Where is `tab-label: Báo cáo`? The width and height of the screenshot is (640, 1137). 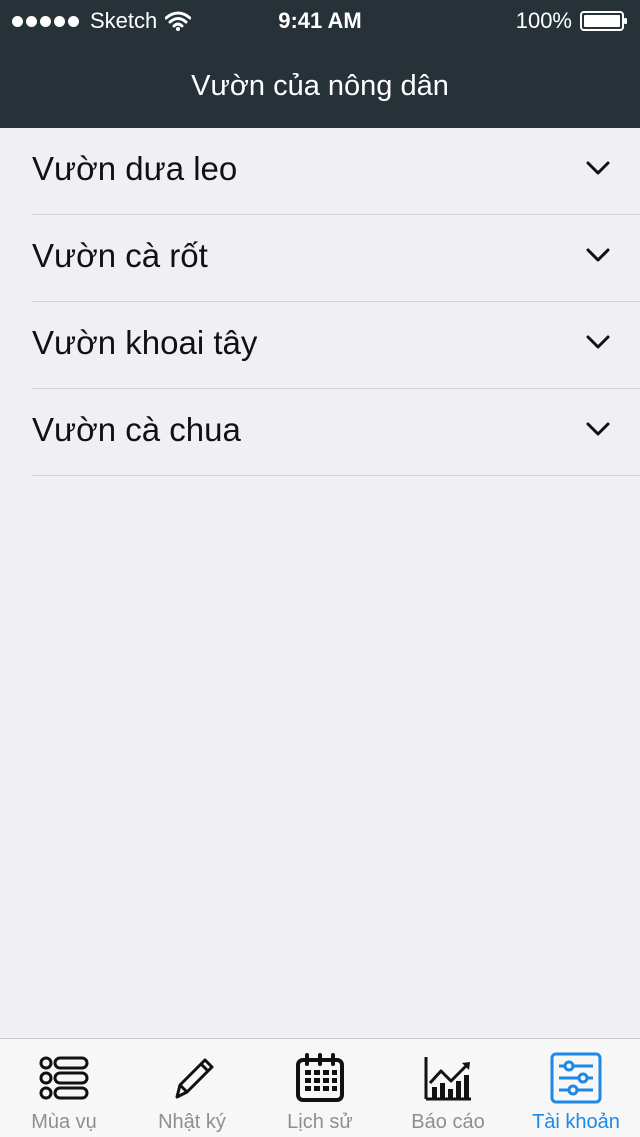 tab-label: Báo cáo is located at coordinates (448, 1122).